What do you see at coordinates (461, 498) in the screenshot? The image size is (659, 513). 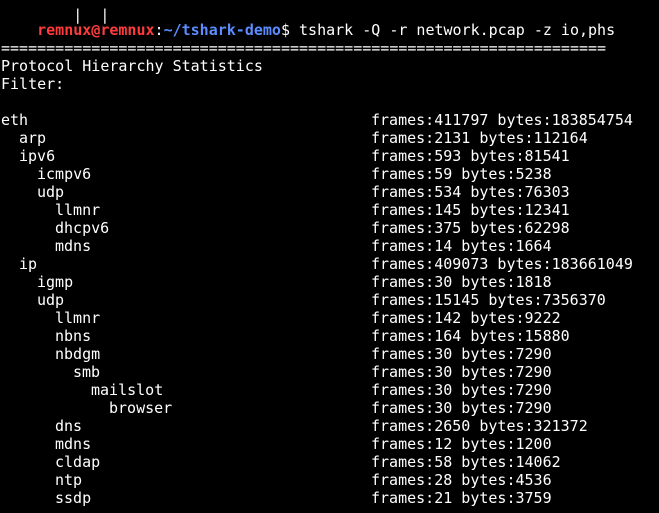 I see `protocol-stats: frames:21 bytes:3759` at bounding box center [461, 498].